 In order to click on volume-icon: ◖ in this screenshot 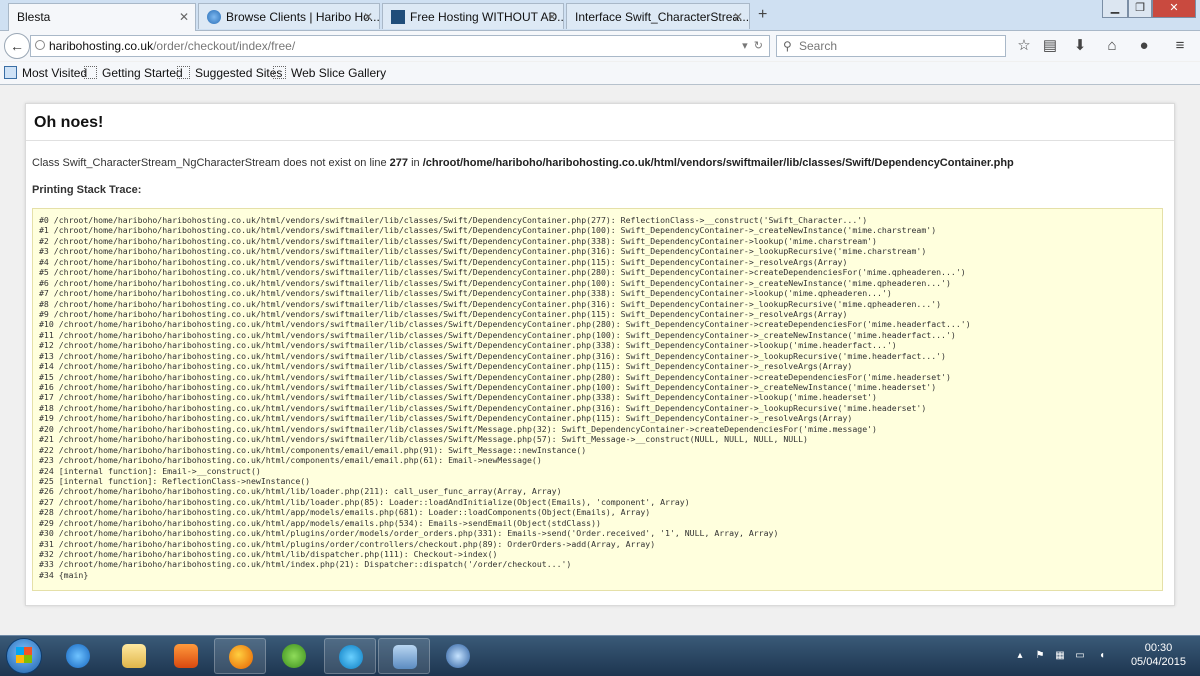, I will do `click(1102, 656)`.